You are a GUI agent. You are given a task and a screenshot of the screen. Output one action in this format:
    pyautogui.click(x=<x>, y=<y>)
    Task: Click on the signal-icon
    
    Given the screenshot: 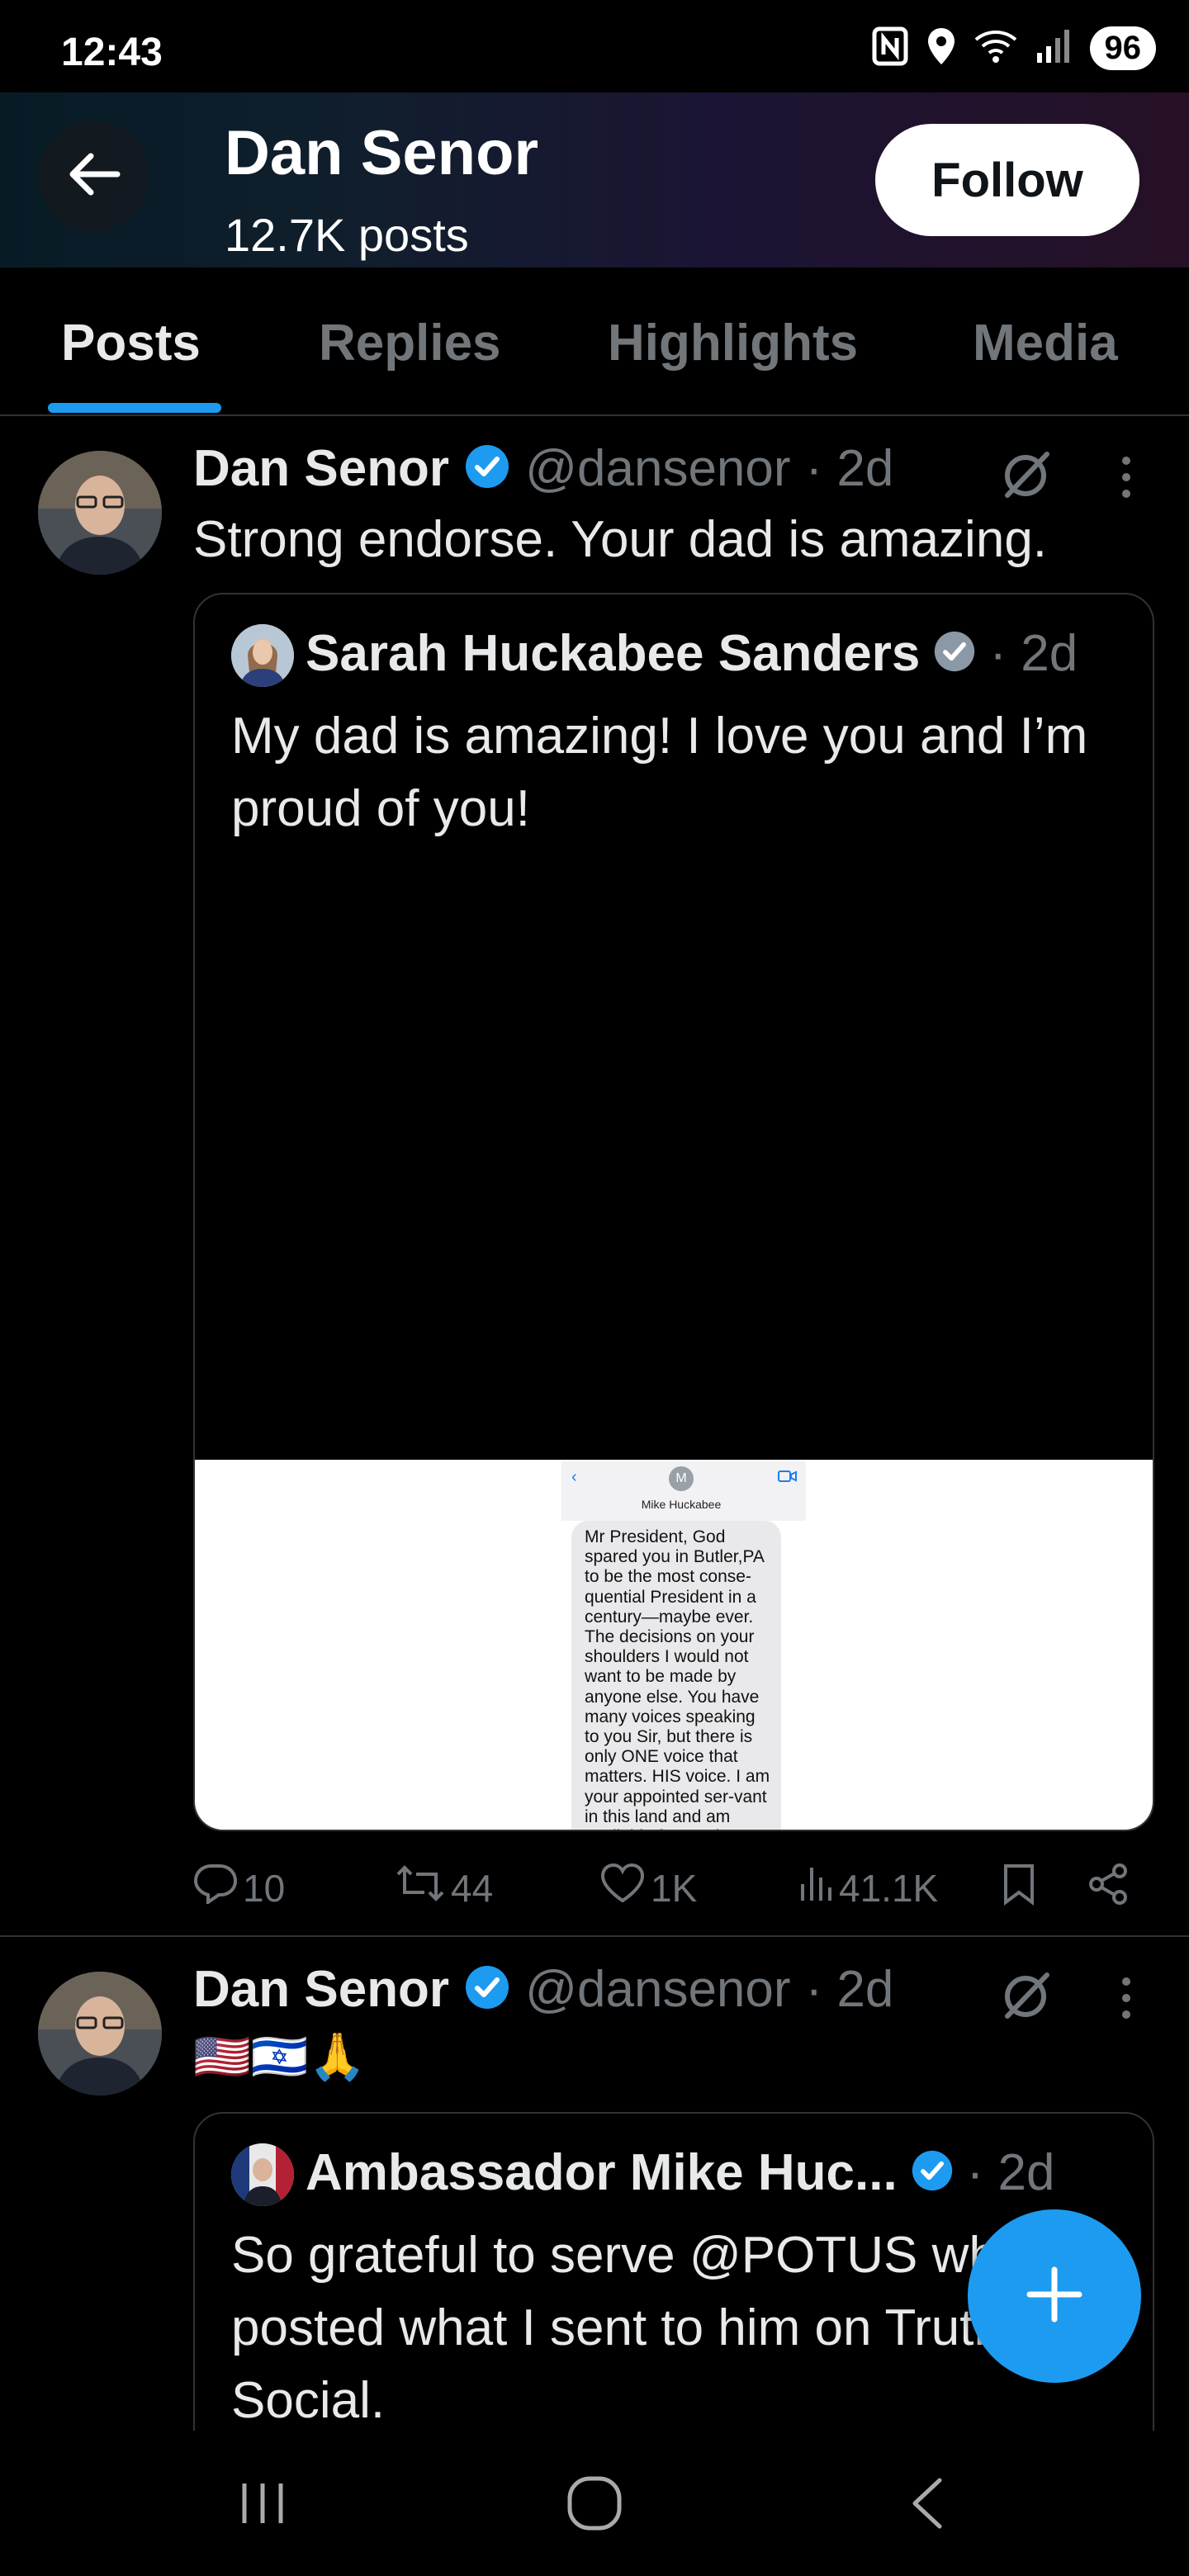 What is the action you would take?
    pyautogui.click(x=1053, y=48)
    